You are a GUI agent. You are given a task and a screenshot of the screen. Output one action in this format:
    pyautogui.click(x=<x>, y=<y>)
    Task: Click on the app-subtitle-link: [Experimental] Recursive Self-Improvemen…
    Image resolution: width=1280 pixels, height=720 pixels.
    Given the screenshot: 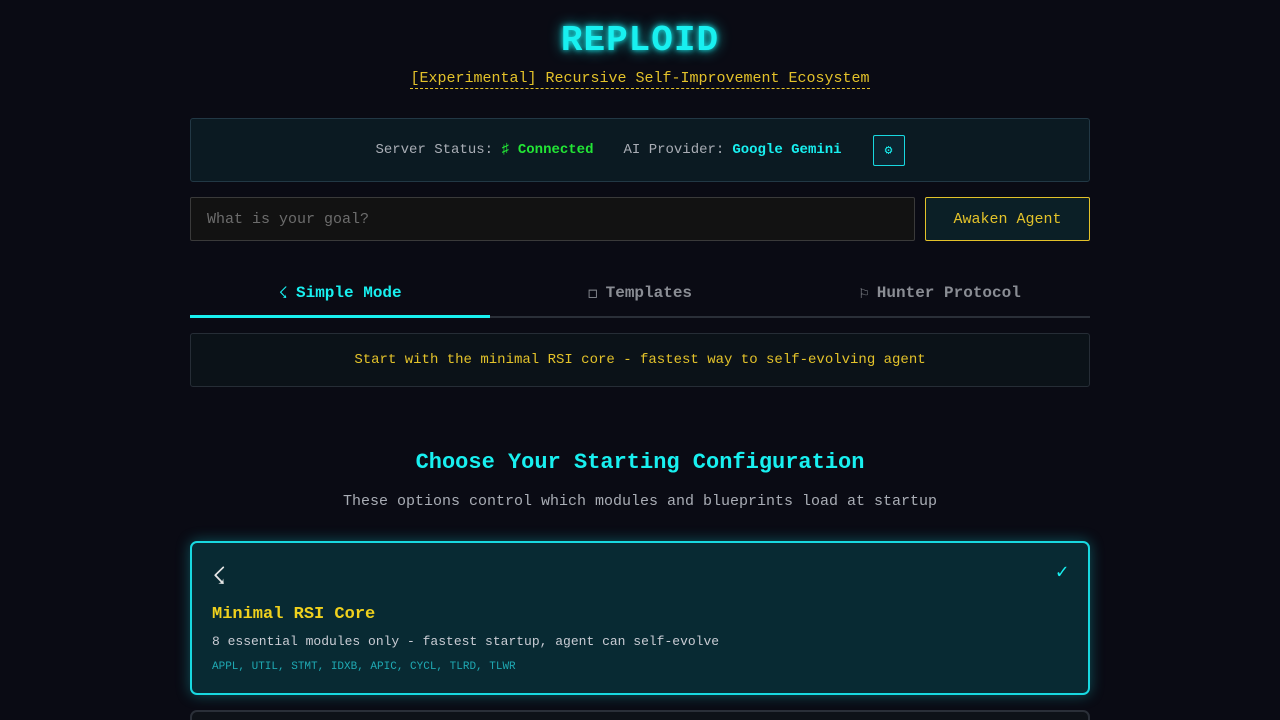 What is the action you would take?
    pyautogui.click(x=640, y=79)
    